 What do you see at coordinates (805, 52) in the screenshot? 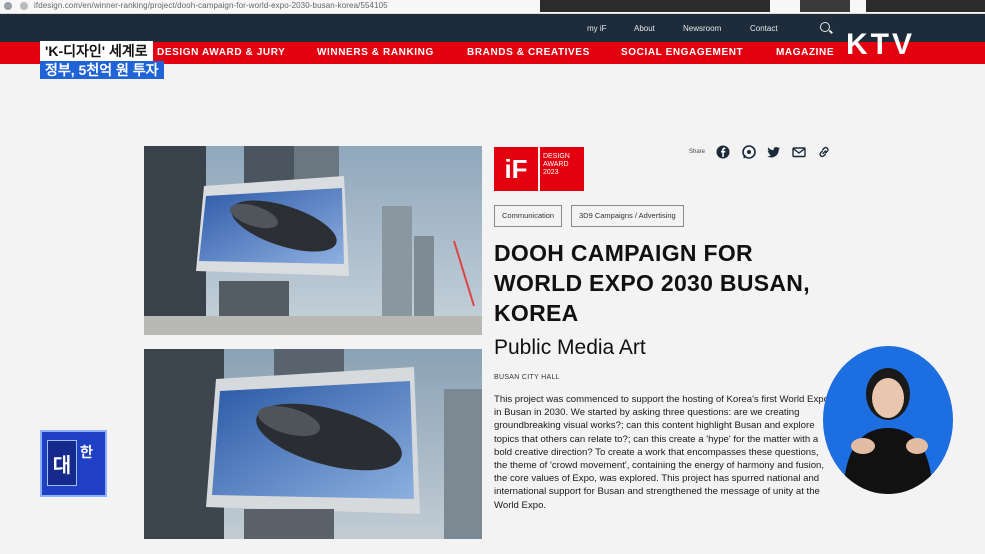
I see `nav-magazine: MAGAZINE` at bounding box center [805, 52].